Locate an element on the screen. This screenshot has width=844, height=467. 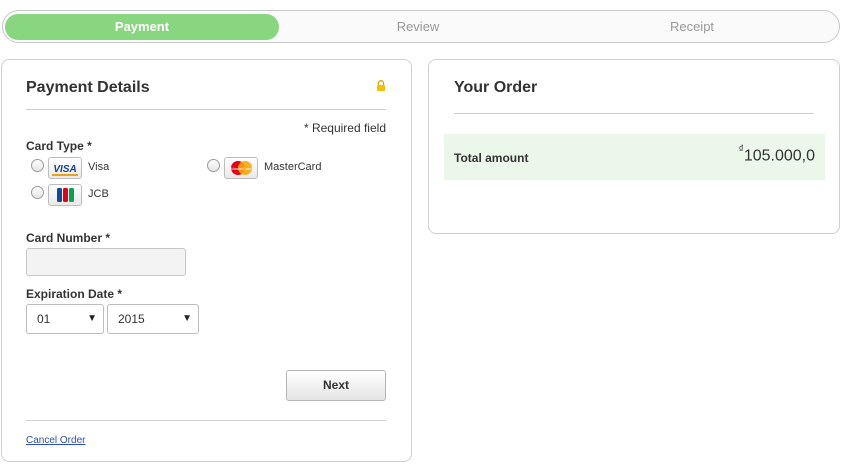
visa-card-icon: VISA is located at coordinates (65, 168).